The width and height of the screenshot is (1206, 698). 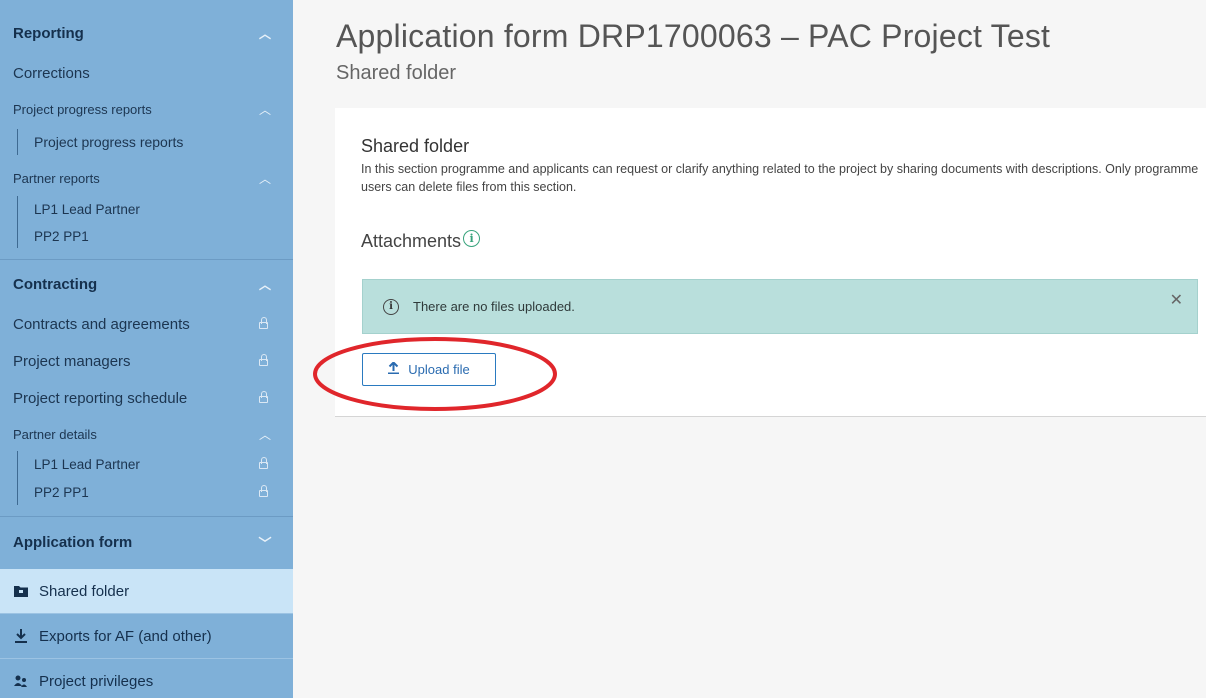 I want to click on sidebar-item-progress-reports: Project progress reports, so click(x=146, y=142).